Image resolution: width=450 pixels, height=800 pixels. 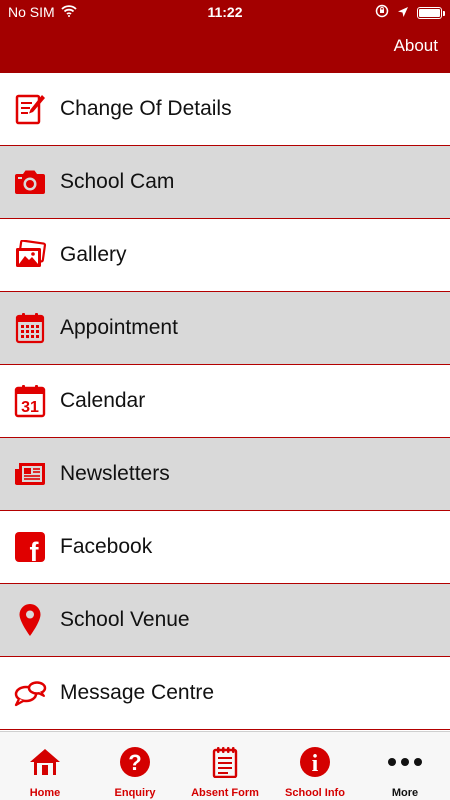 I want to click on menu-item-gallery: Gallery, so click(x=225, y=255).